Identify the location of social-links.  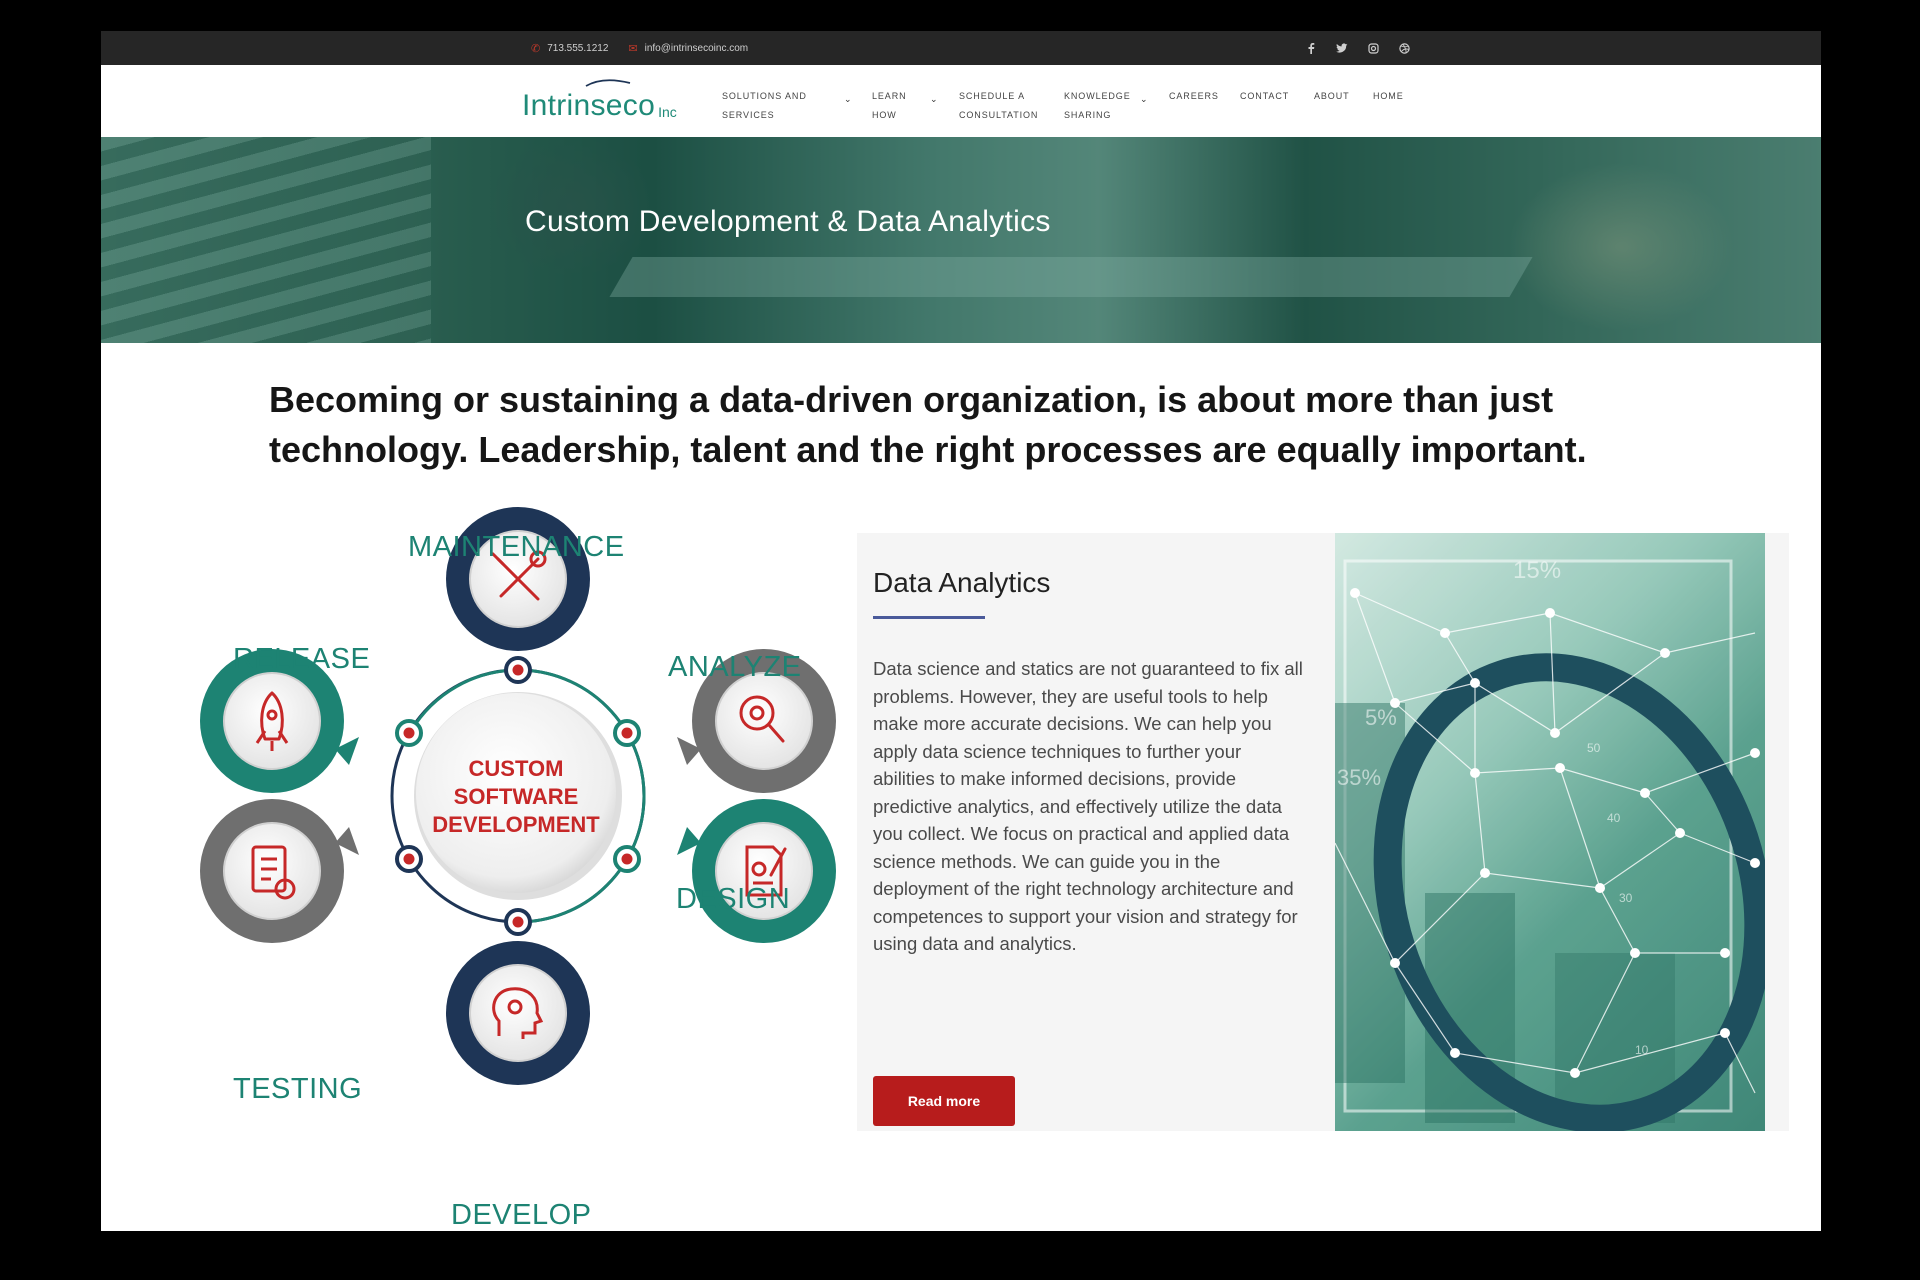
(1358, 48).